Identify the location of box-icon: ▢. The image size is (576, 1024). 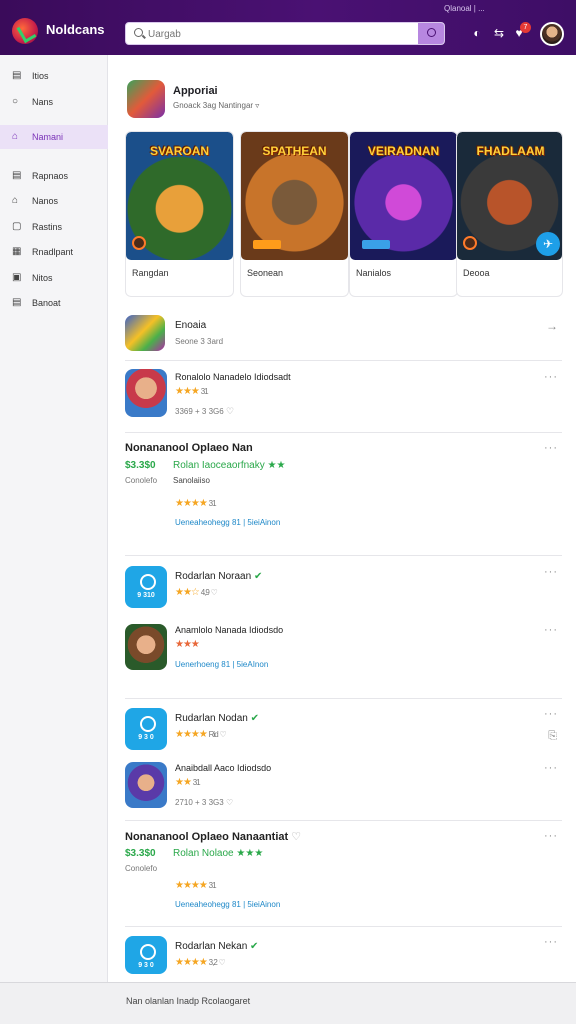
(17, 226).